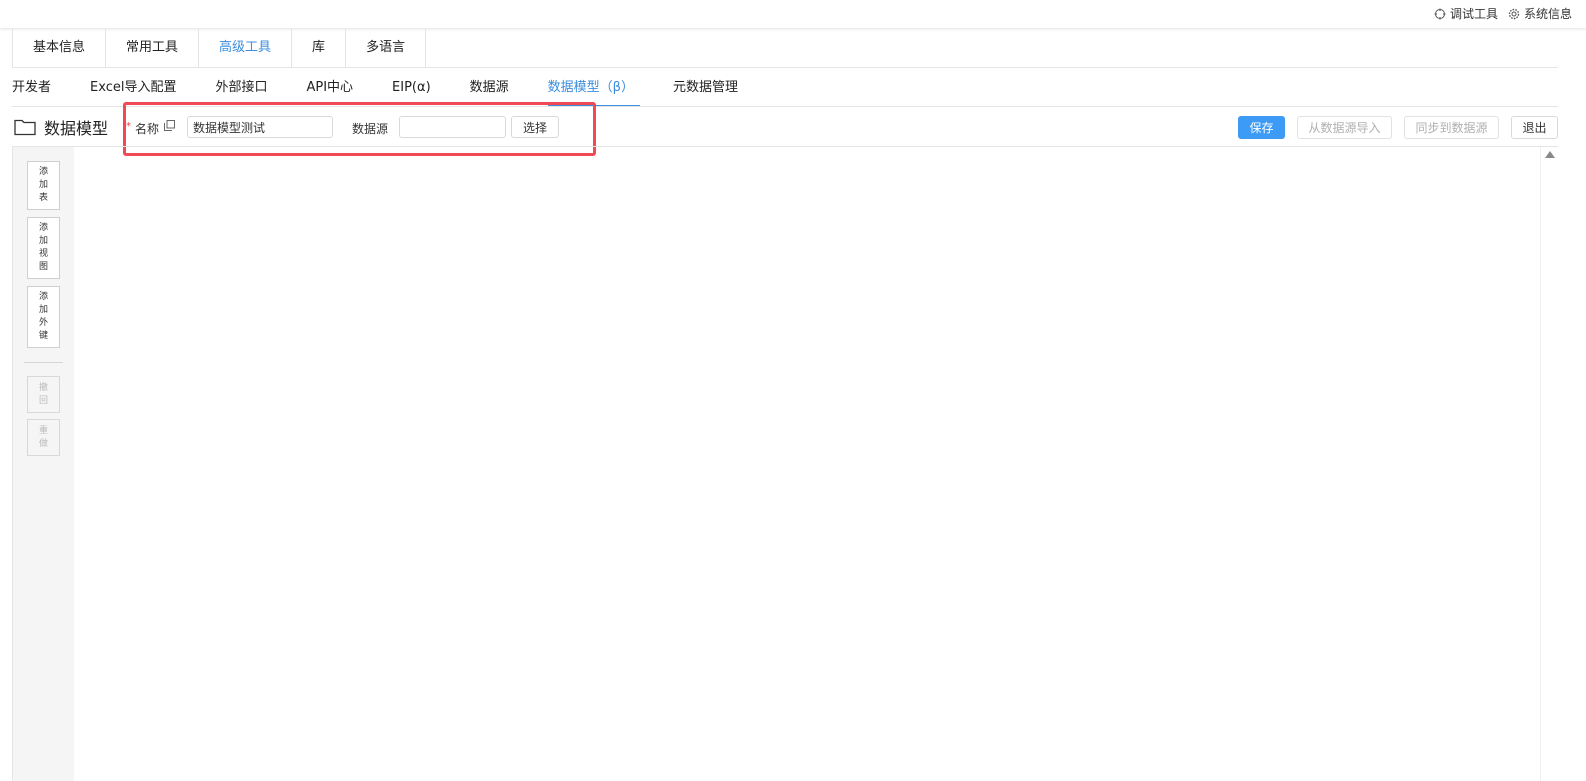 Image resolution: width=1586 pixels, height=781 pixels. What do you see at coordinates (241, 88) in the screenshot?
I see `subtab-external-api: 外部接口` at bounding box center [241, 88].